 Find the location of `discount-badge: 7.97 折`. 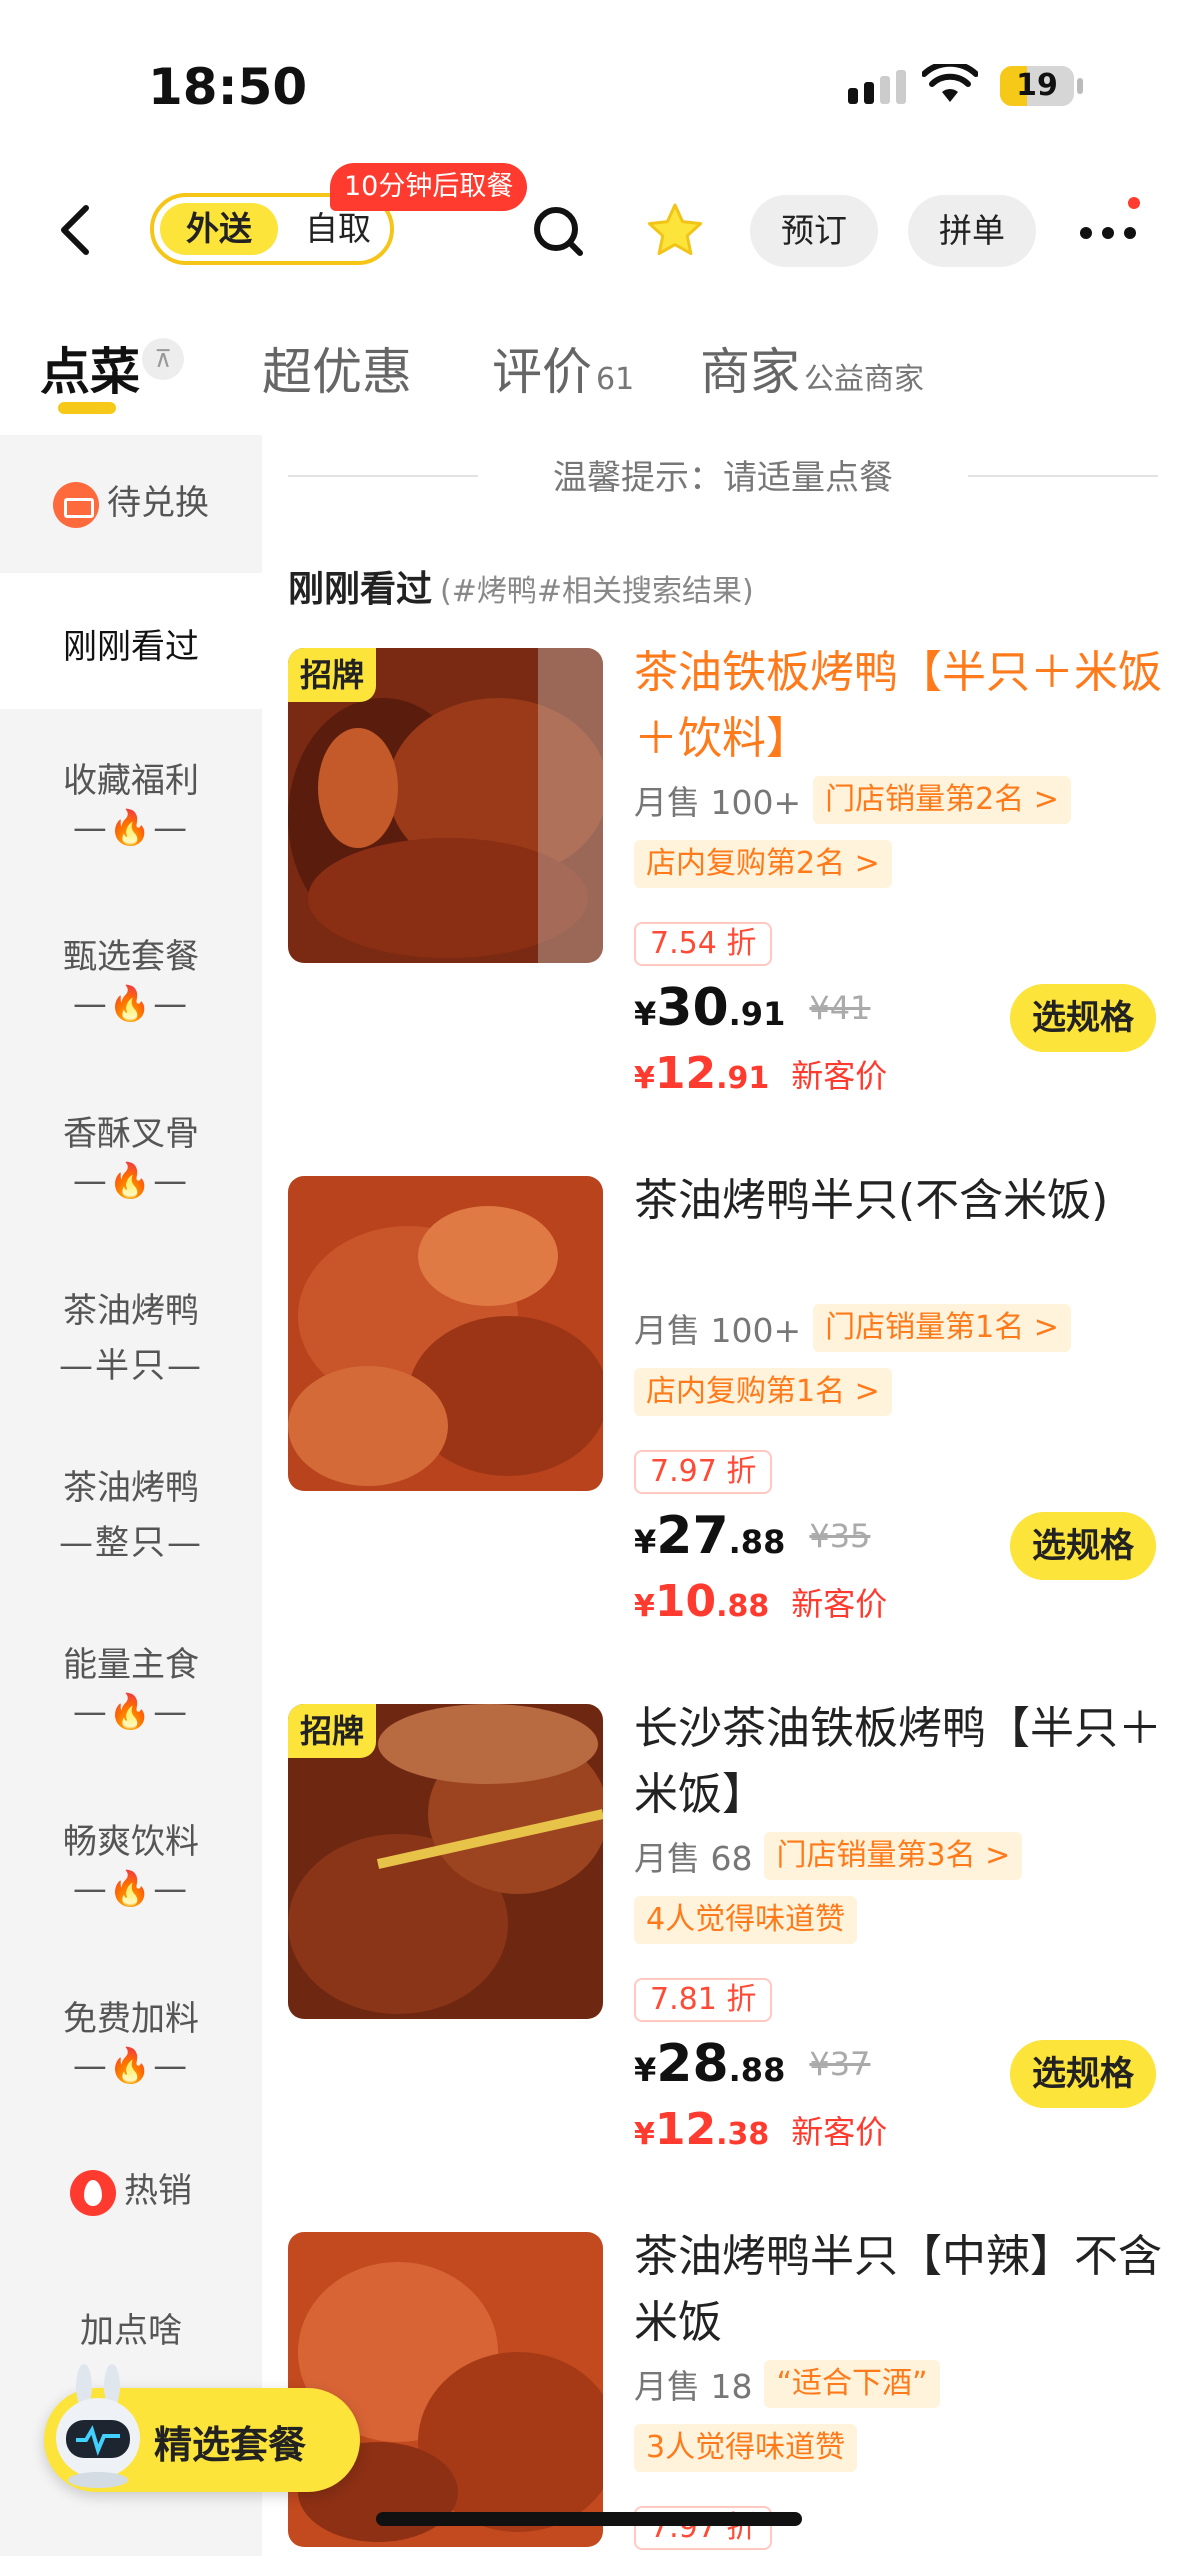

discount-badge: 7.97 折 is located at coordinates (703, 1472).